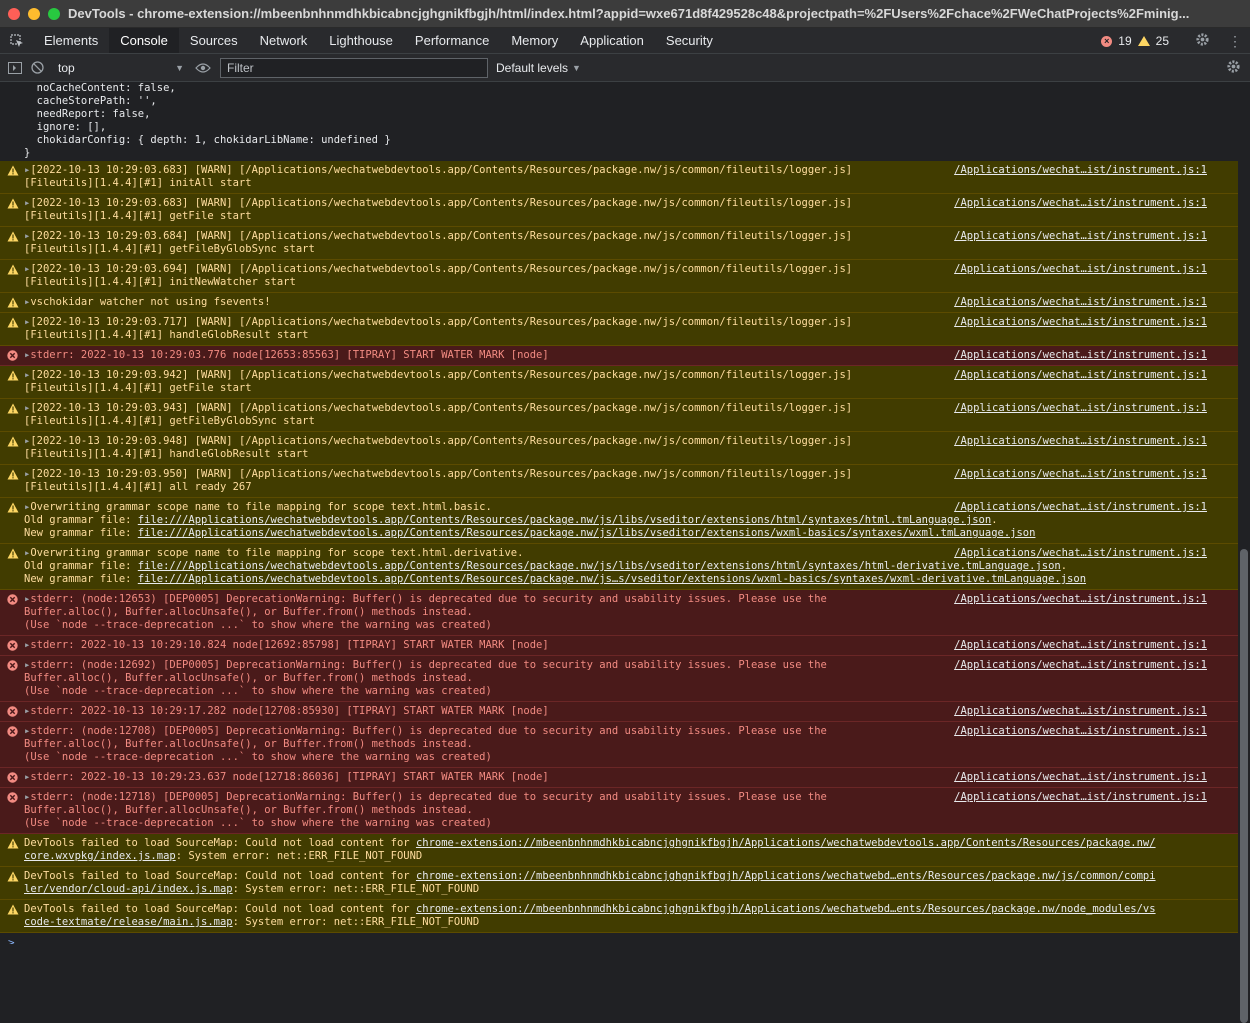 Image resolution: width=1250 pixels, height=1023 pixels. What do you see at coordinates (128, 889) in the screenshot?
I see `source-url-link: ler/vendor/cloud-api/index.js.map` at bounding box center [128, 889].